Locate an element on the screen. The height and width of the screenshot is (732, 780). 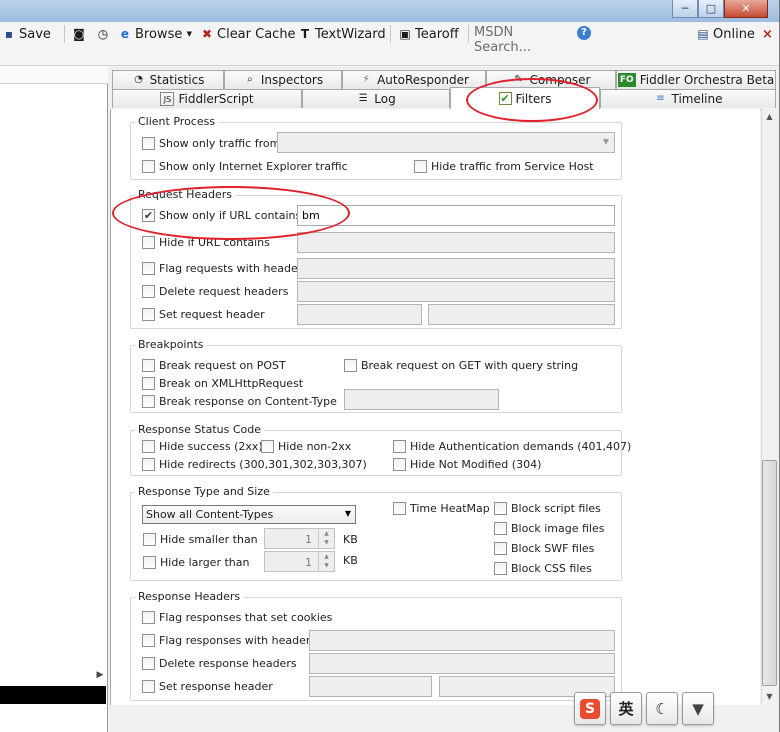
tearoff-icon: ▣ is located at coordinates (405, 34).